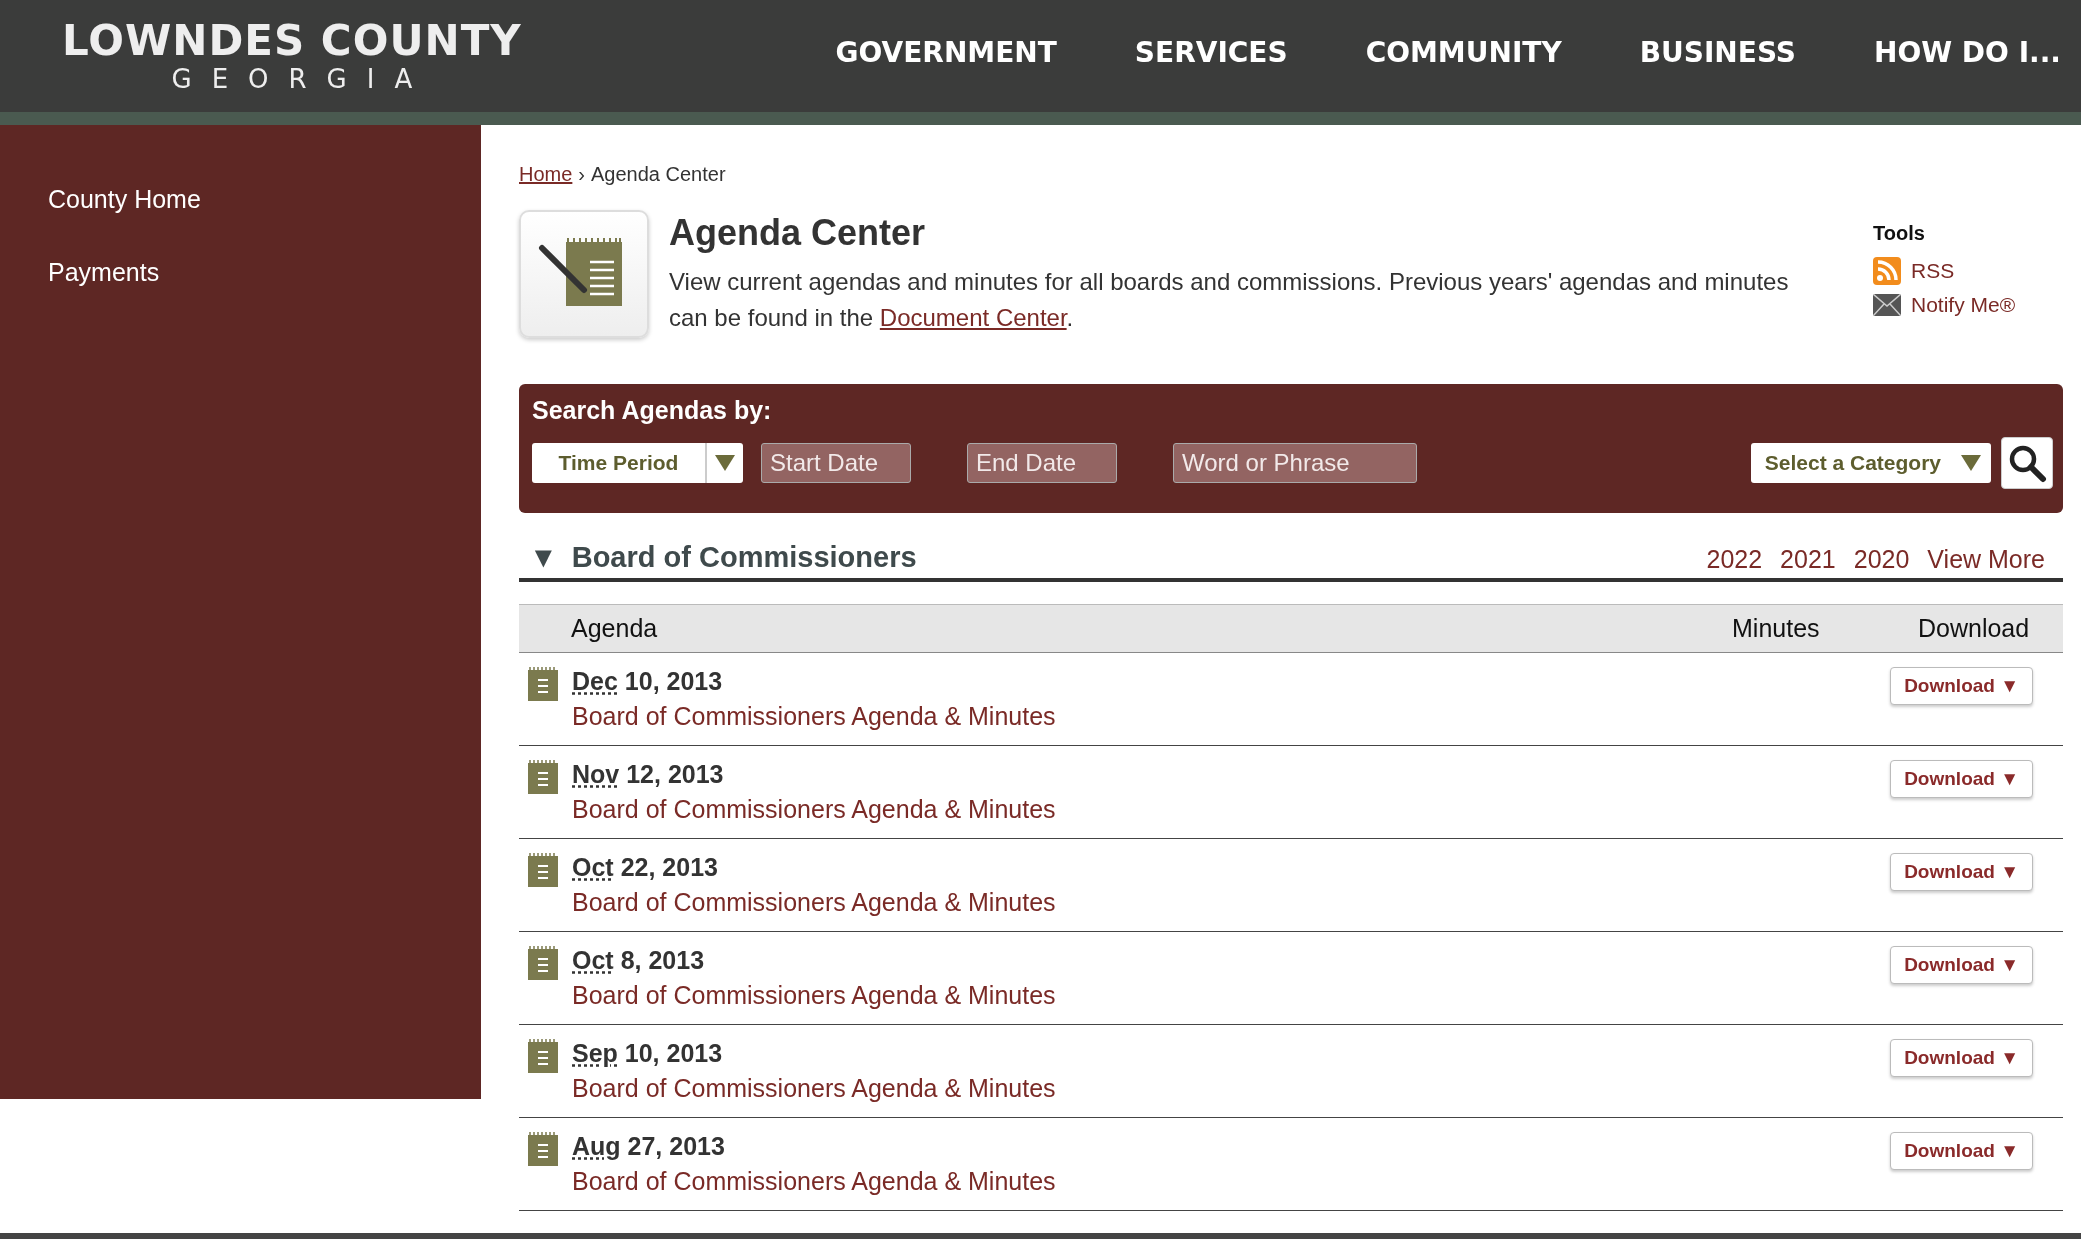  What do you see at coordinates (1881, 559) in the screenshot?
I see `year-link: 2020` at bounding box center [1881, 559].